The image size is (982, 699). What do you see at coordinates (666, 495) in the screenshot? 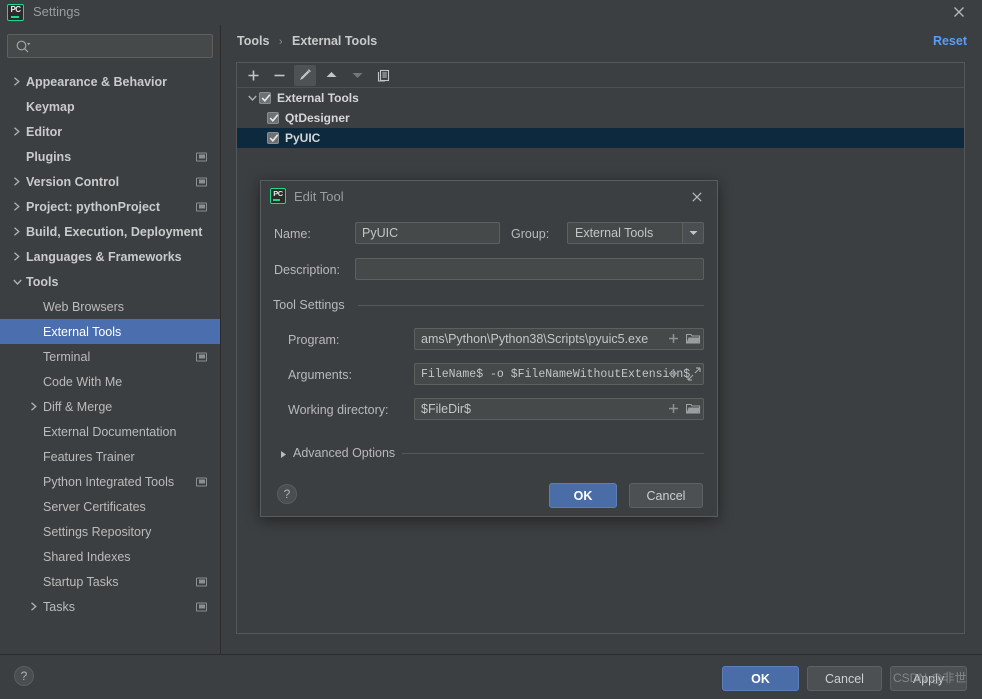
I see `dialog-cancel-button: Cancel` at bounding box center [666, 495].